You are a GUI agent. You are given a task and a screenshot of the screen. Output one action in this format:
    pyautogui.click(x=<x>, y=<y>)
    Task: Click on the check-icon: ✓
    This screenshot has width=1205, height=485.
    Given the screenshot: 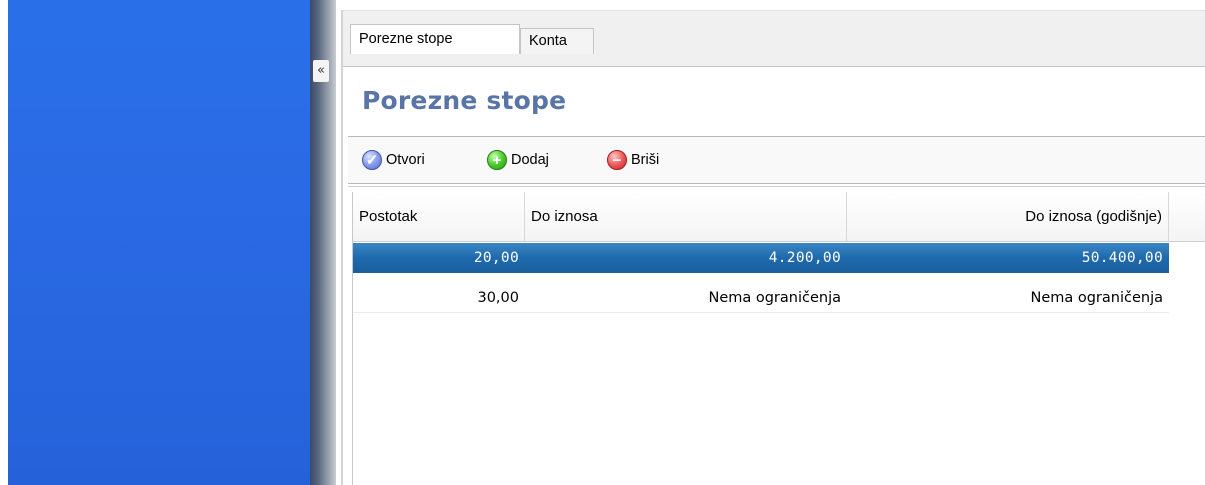 What is the action you would take?
    pyautogui.click(x=372, y=160)
    